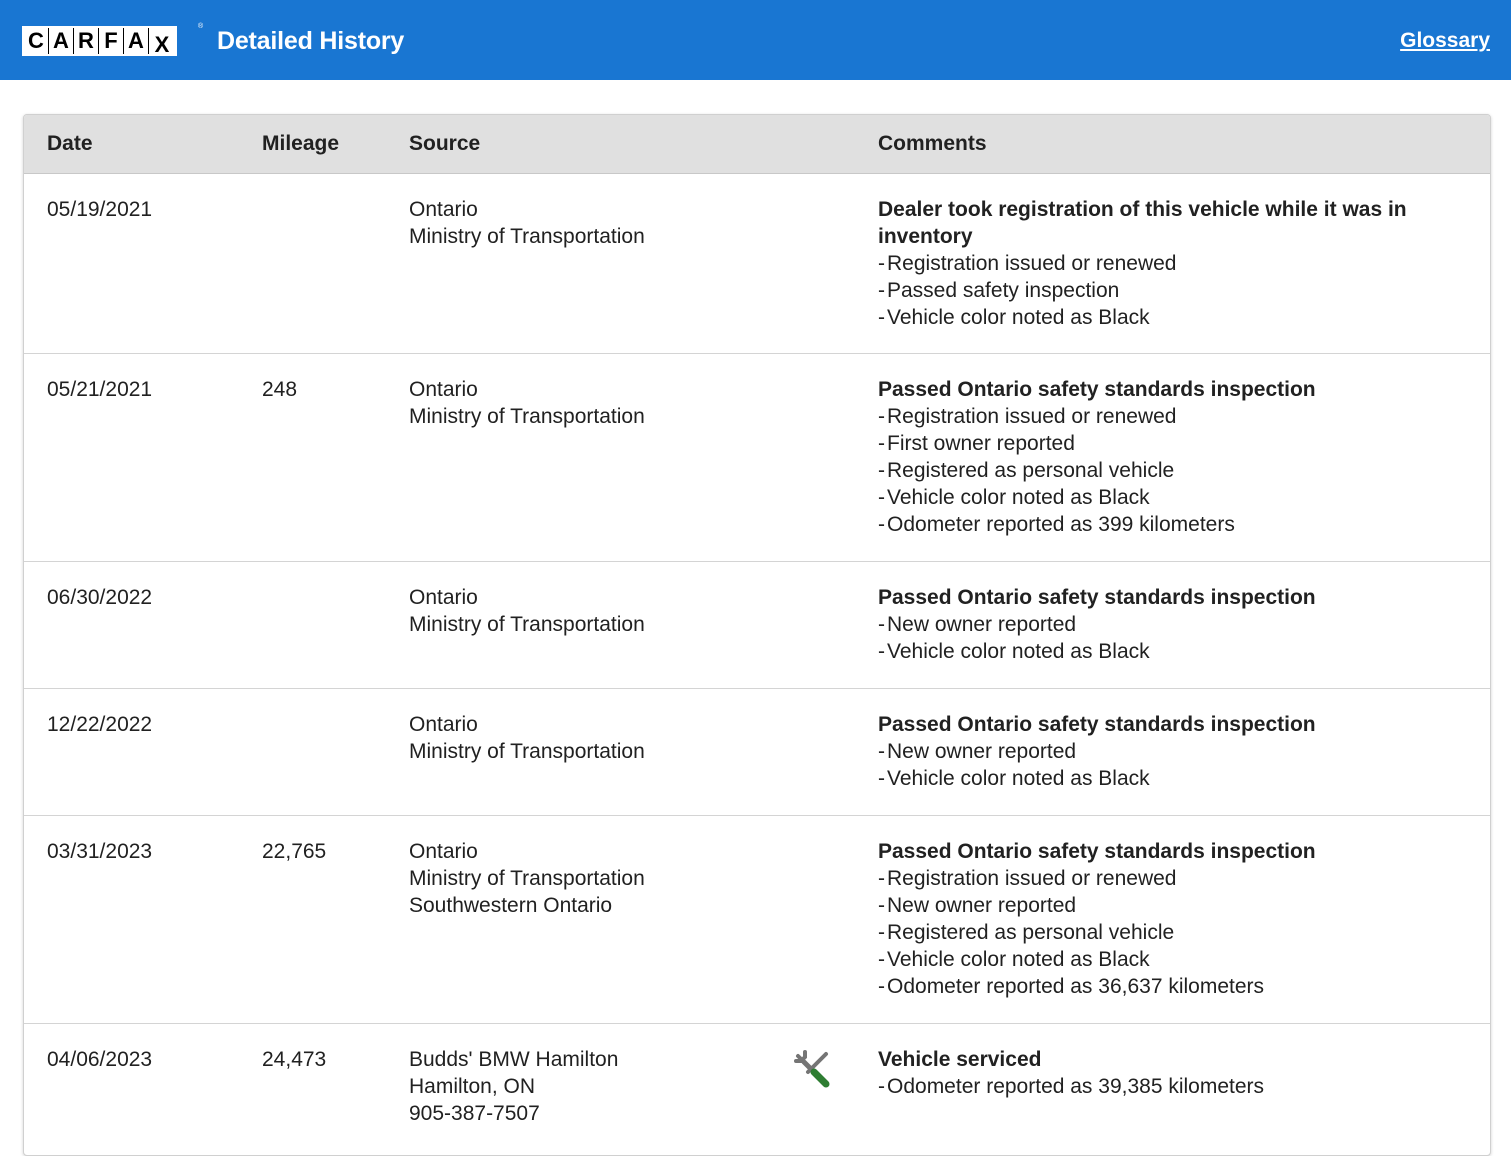 The width and height of the screenshot is (1511, 1156). Describe the element at coordinates (960, 1059) in the screenshot. I see `comment-title: Vehicle serviced` at that location.